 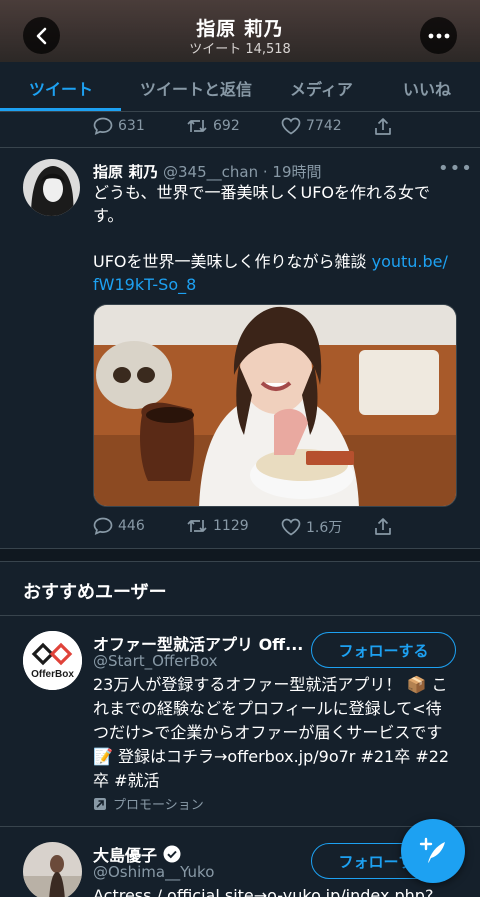 I want to click on tweet-count: ツイート 14,518, so click(x=240, y=49).